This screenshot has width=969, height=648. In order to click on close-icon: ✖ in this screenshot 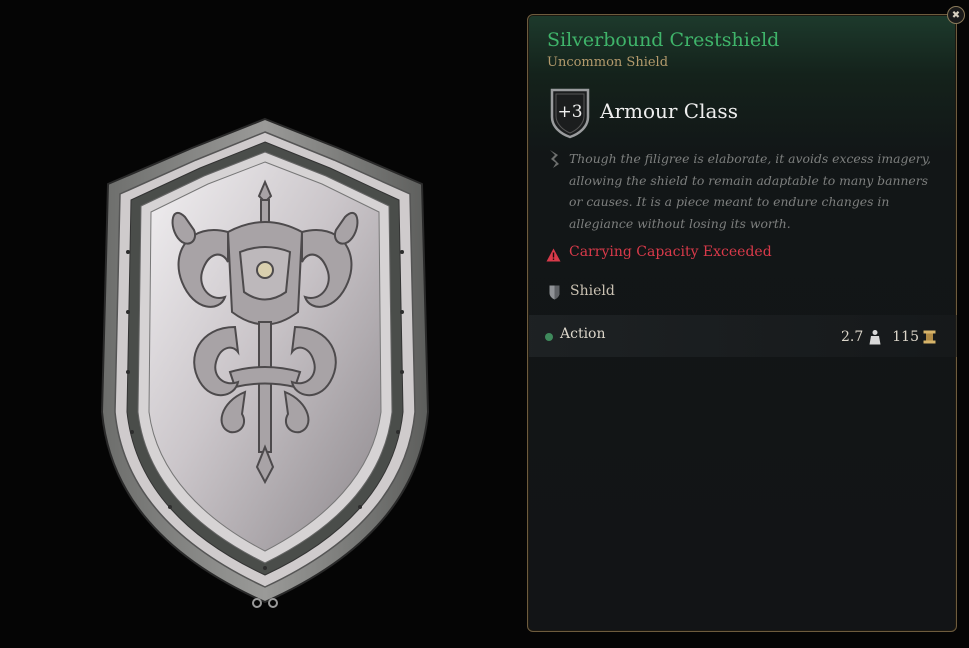, I will do `click(956, 15)`.